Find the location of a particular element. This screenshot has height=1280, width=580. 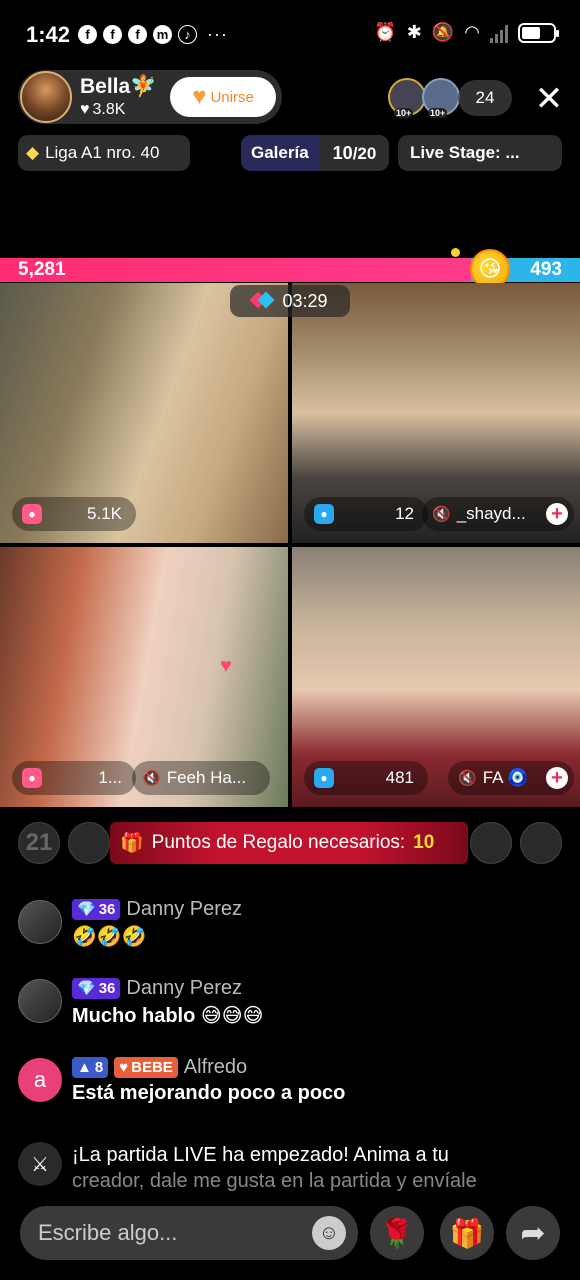

guest-video-4: ● 481 🔇 FA 🧿 + is located at coordinates (436, 677).